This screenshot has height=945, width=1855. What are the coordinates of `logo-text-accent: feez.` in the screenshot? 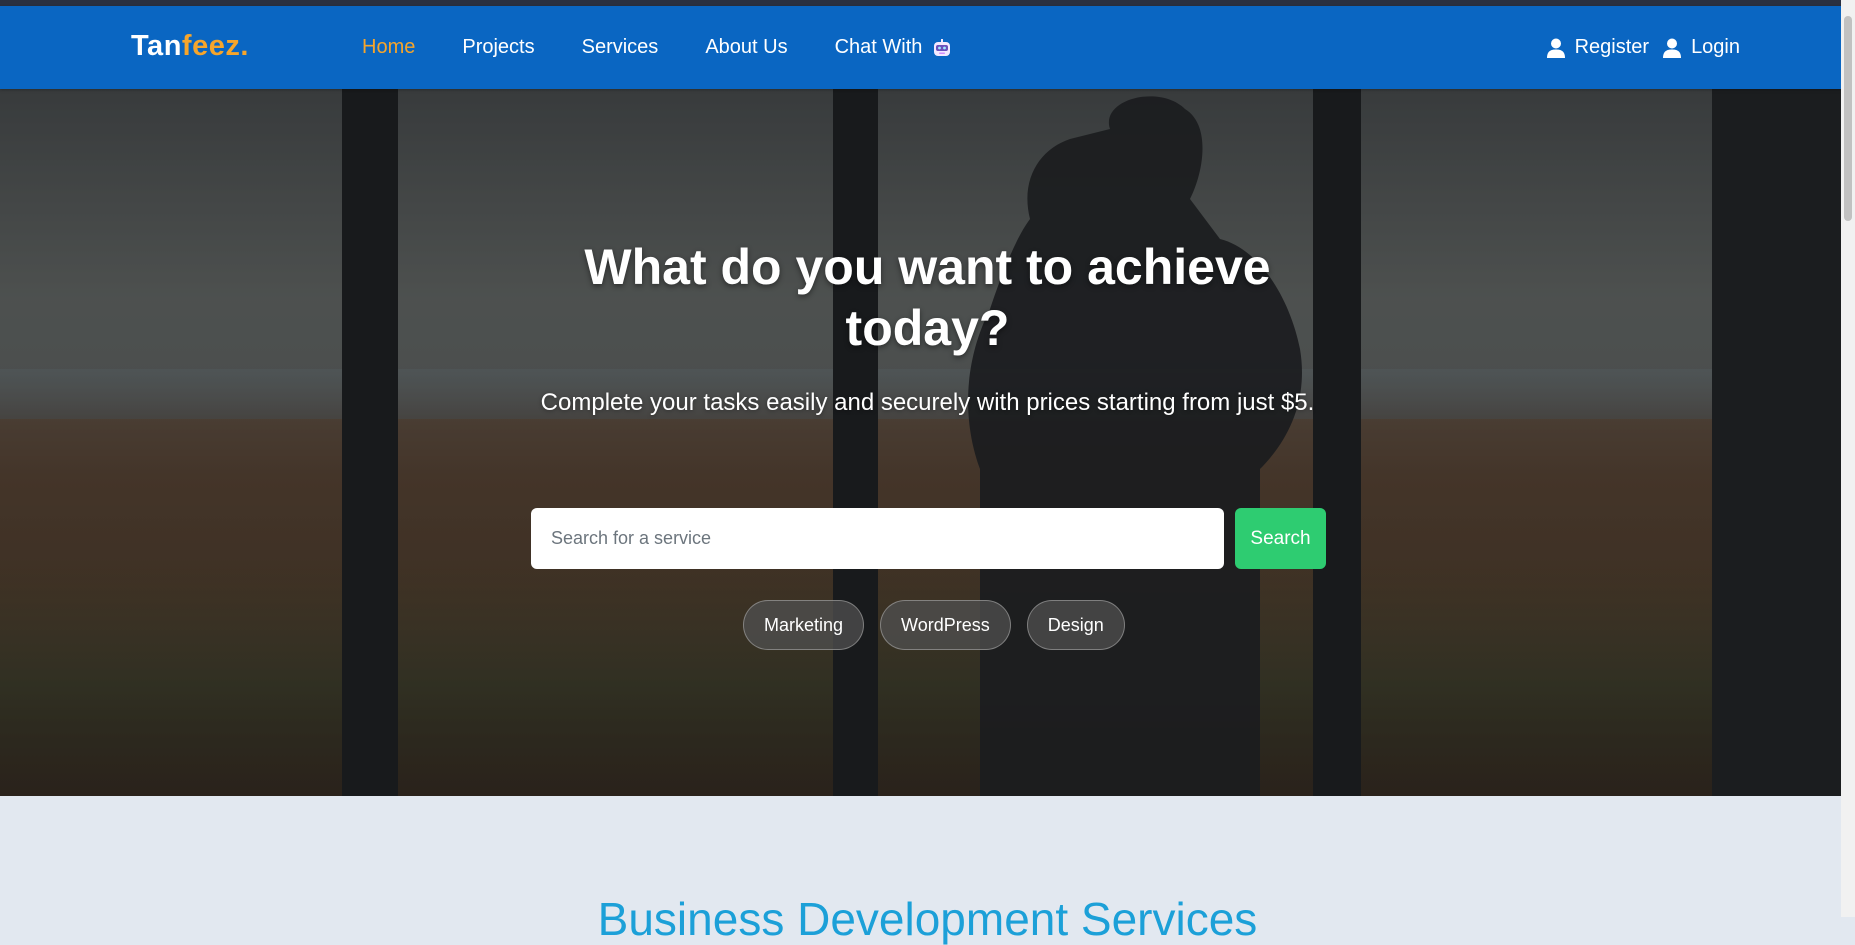 It's located at (215, 46).